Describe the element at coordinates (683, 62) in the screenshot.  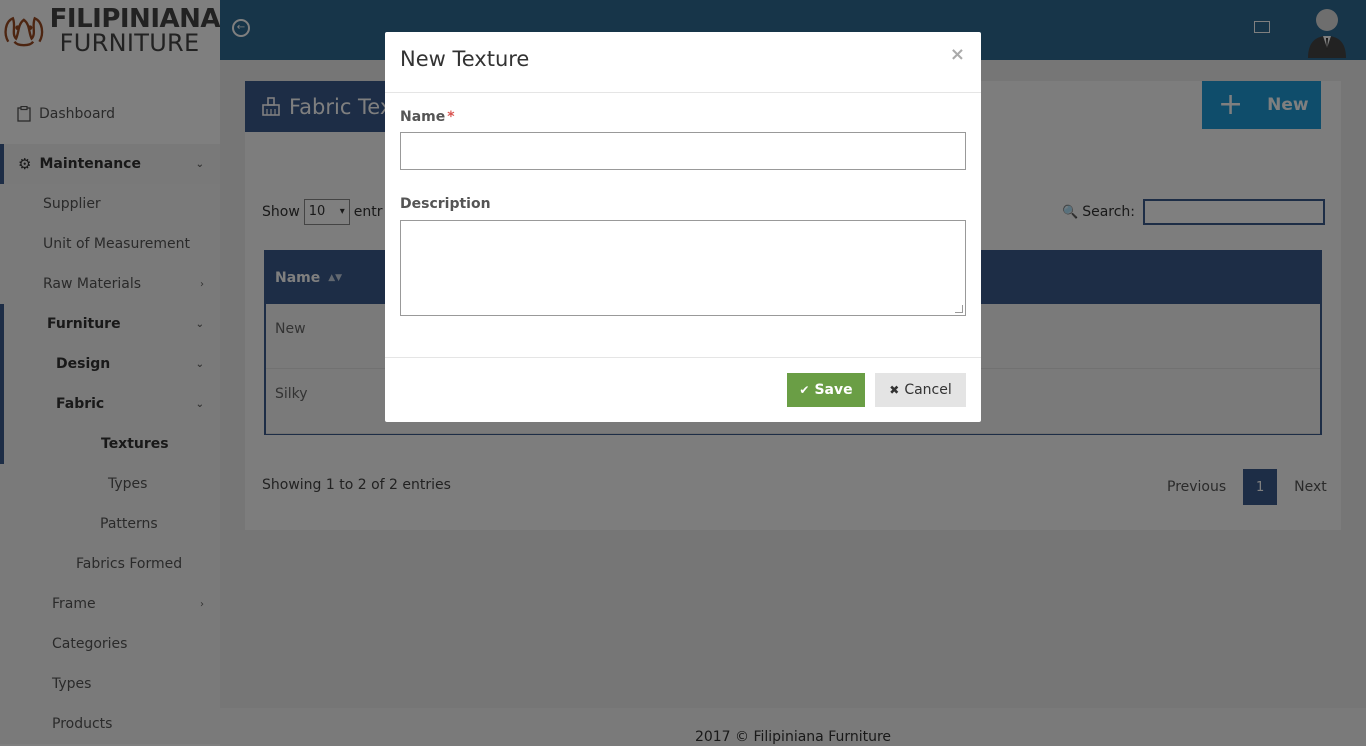
I see `modal-header: New Texture ×` at that location.